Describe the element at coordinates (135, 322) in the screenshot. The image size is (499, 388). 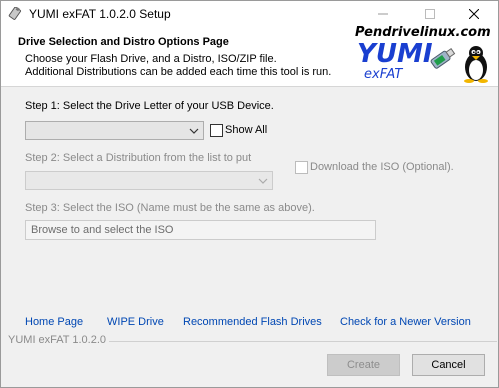
I see `wipe-drive-link: WIPE Drive` at that location.